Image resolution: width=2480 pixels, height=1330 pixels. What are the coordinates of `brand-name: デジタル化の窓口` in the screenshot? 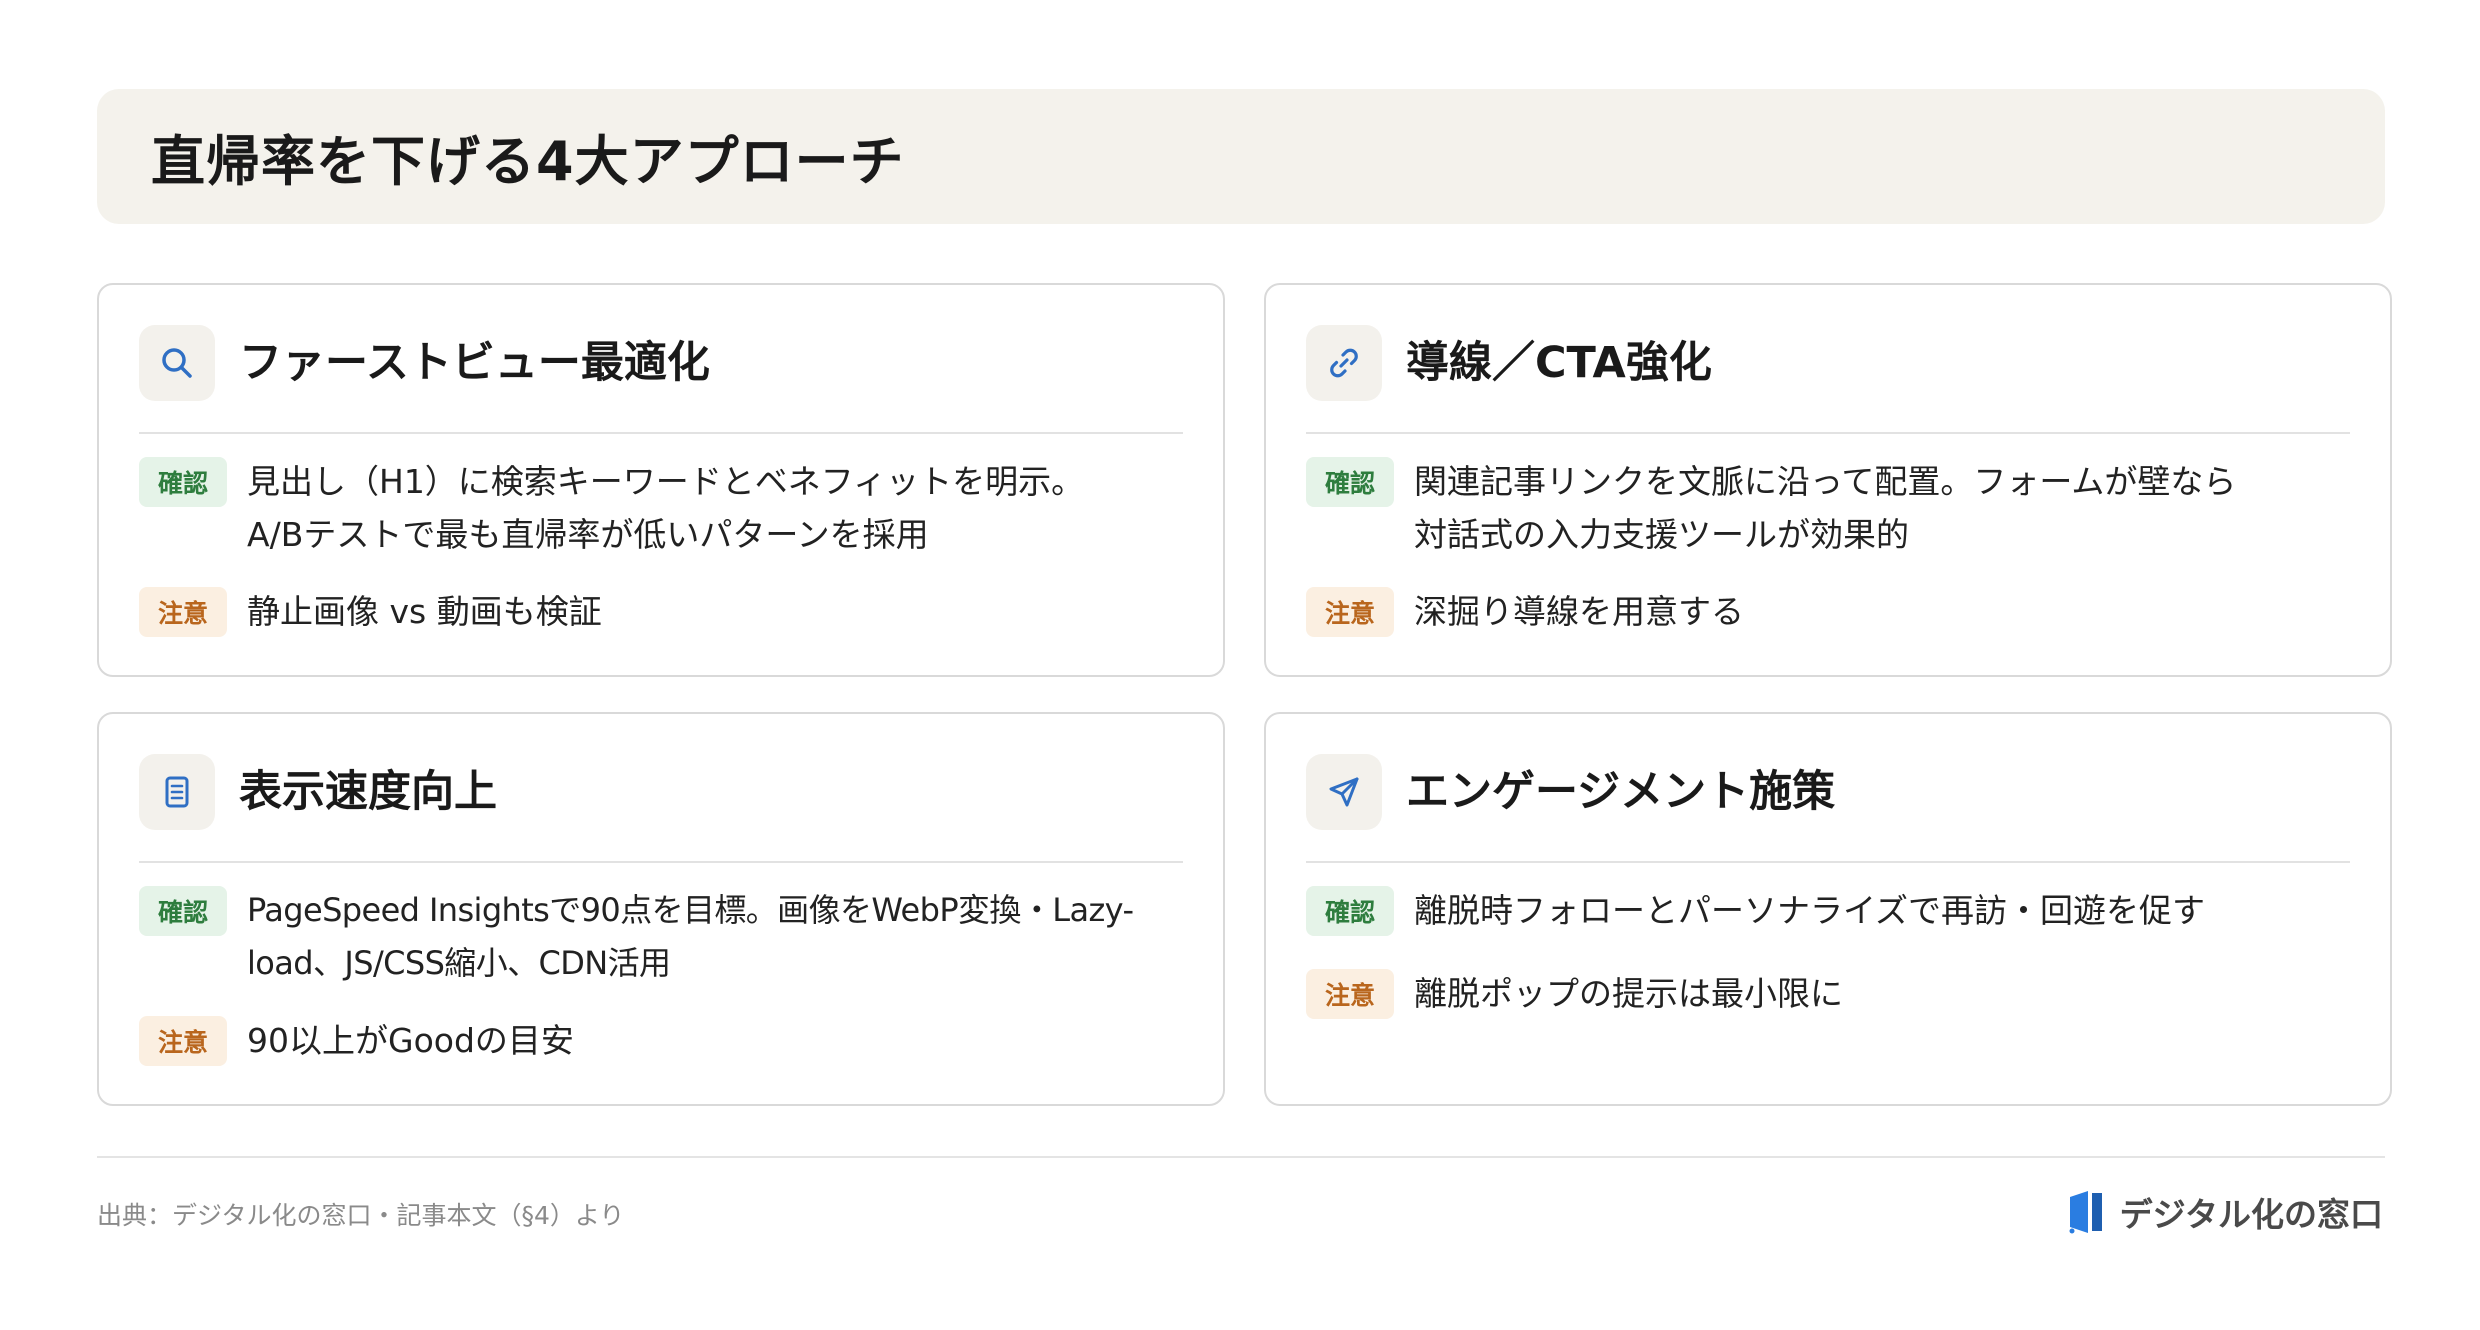 It's located at (2251, 1214).